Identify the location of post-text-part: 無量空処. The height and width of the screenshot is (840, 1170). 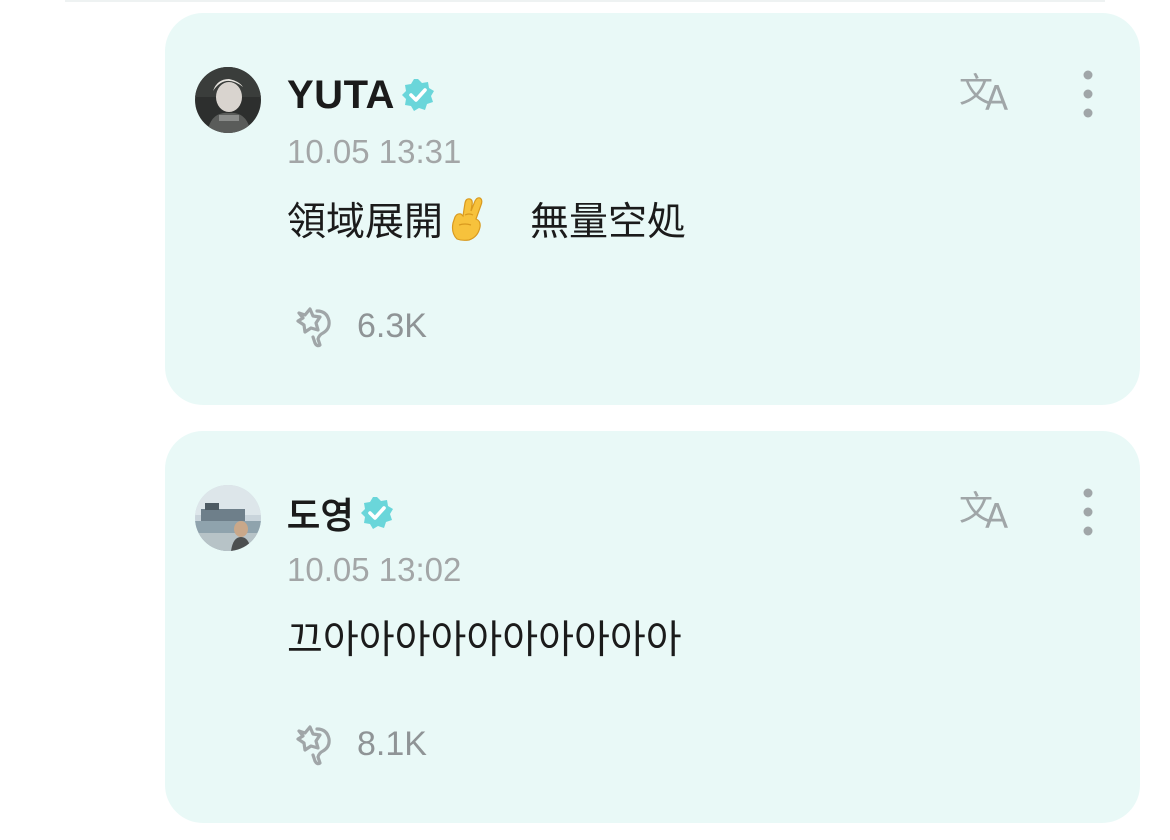
(589, 222).